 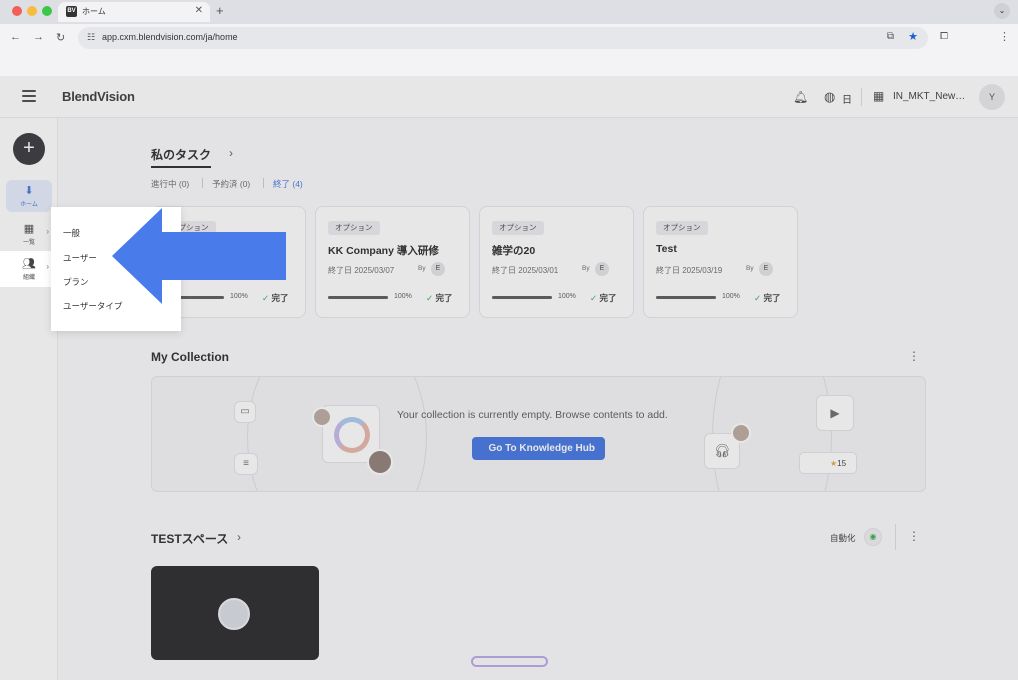 I want to click on browser-menu-icon: ⋮, so click(x=1004, y=36).